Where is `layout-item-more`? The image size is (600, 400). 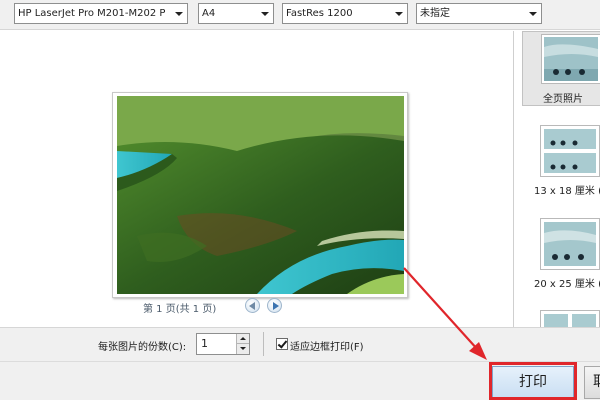
layout-item-more is located at coordinates (561, 316).